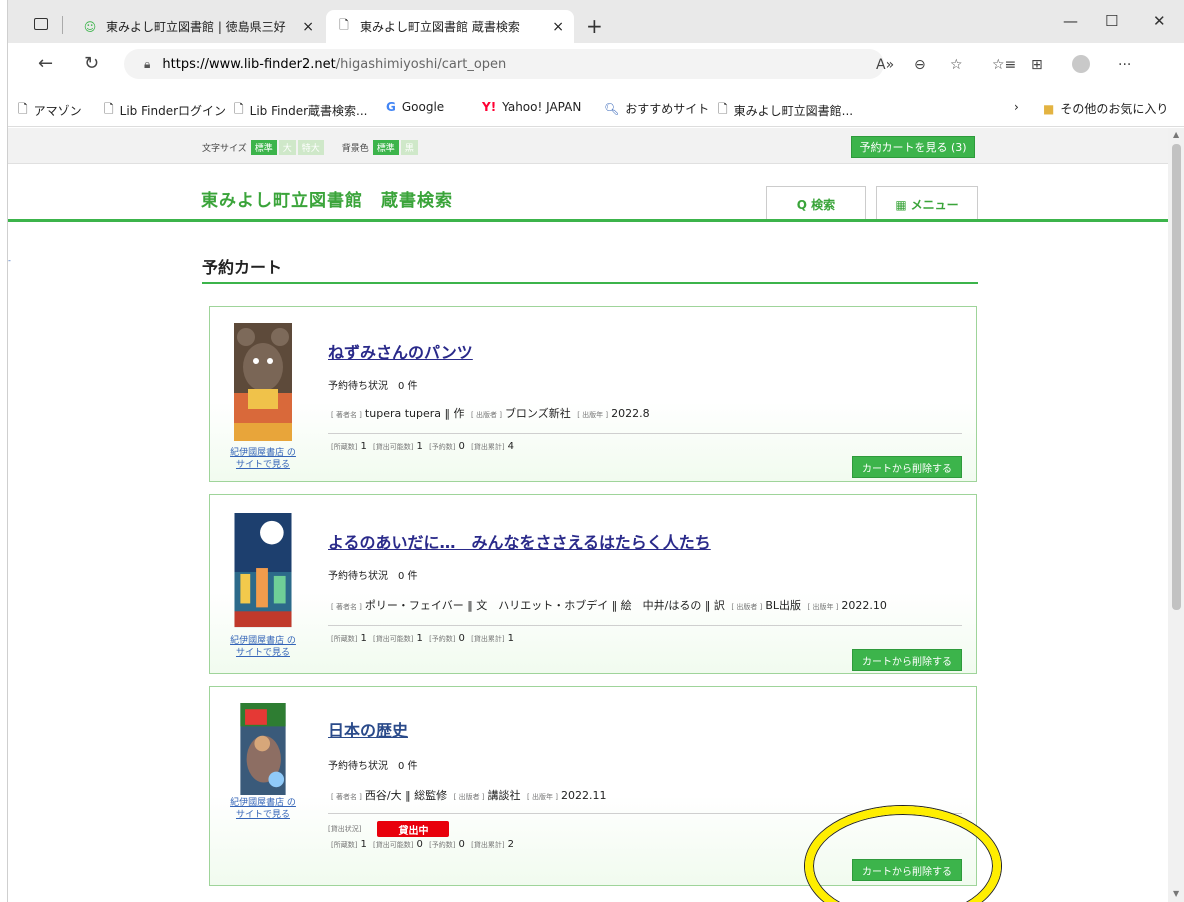 The width and height of the screenshot is (1184, 902). I want to click on bg-normal: 標準, so click(385, 147).